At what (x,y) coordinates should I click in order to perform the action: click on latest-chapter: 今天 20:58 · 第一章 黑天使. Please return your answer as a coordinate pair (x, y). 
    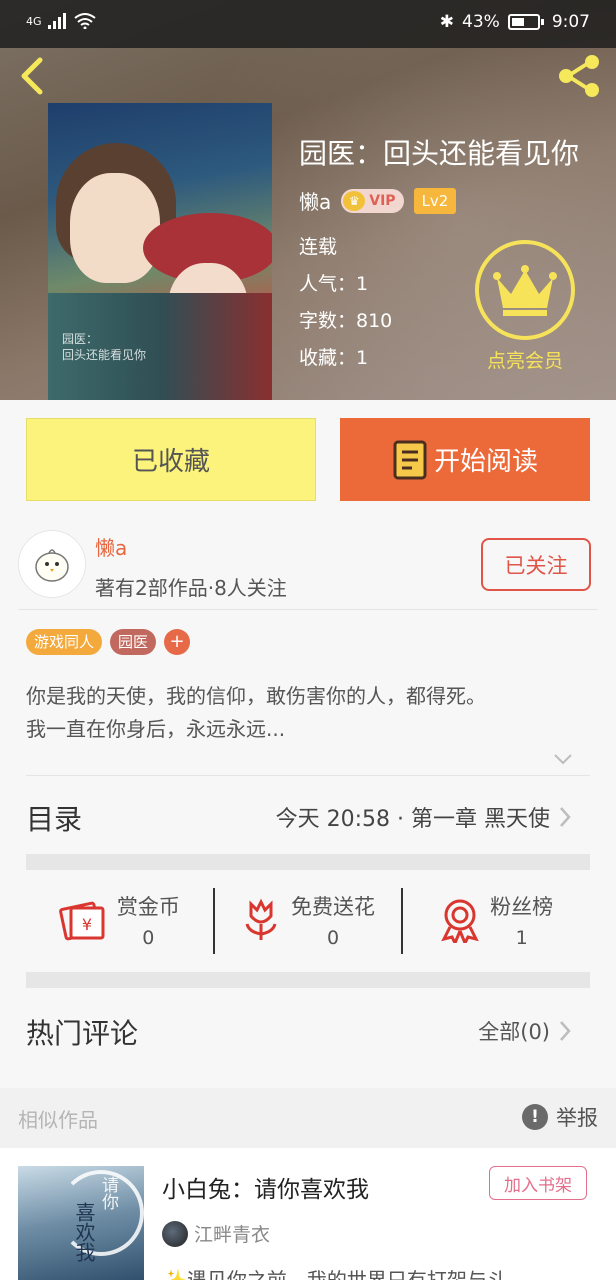
    Looking at the image, I should click on (412, 819).